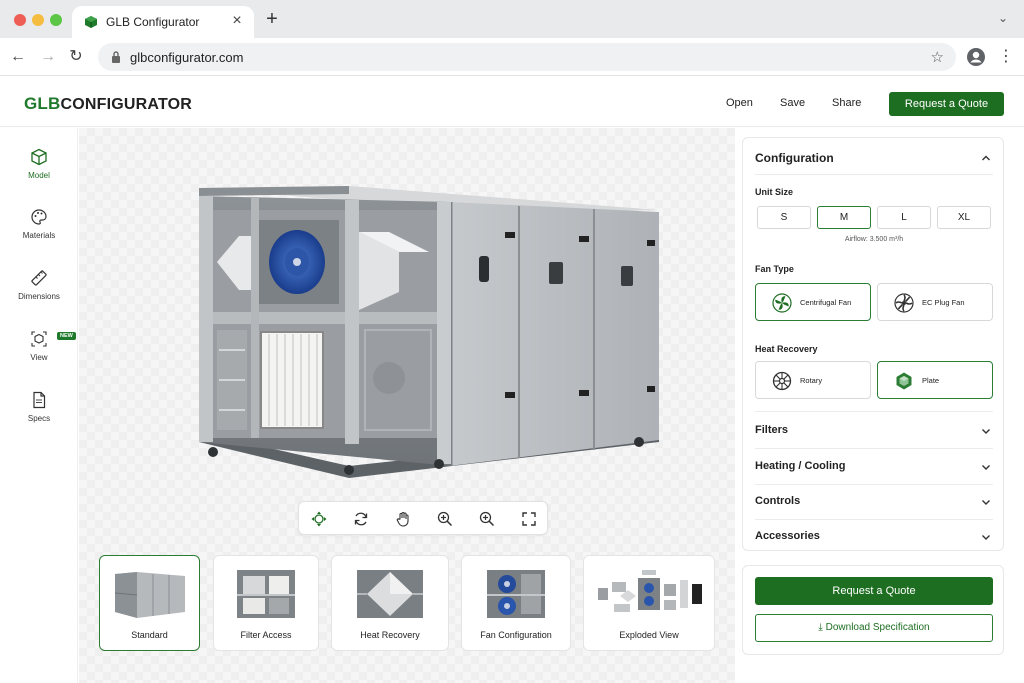  I want to click on palette-icon, so click(39, 217).